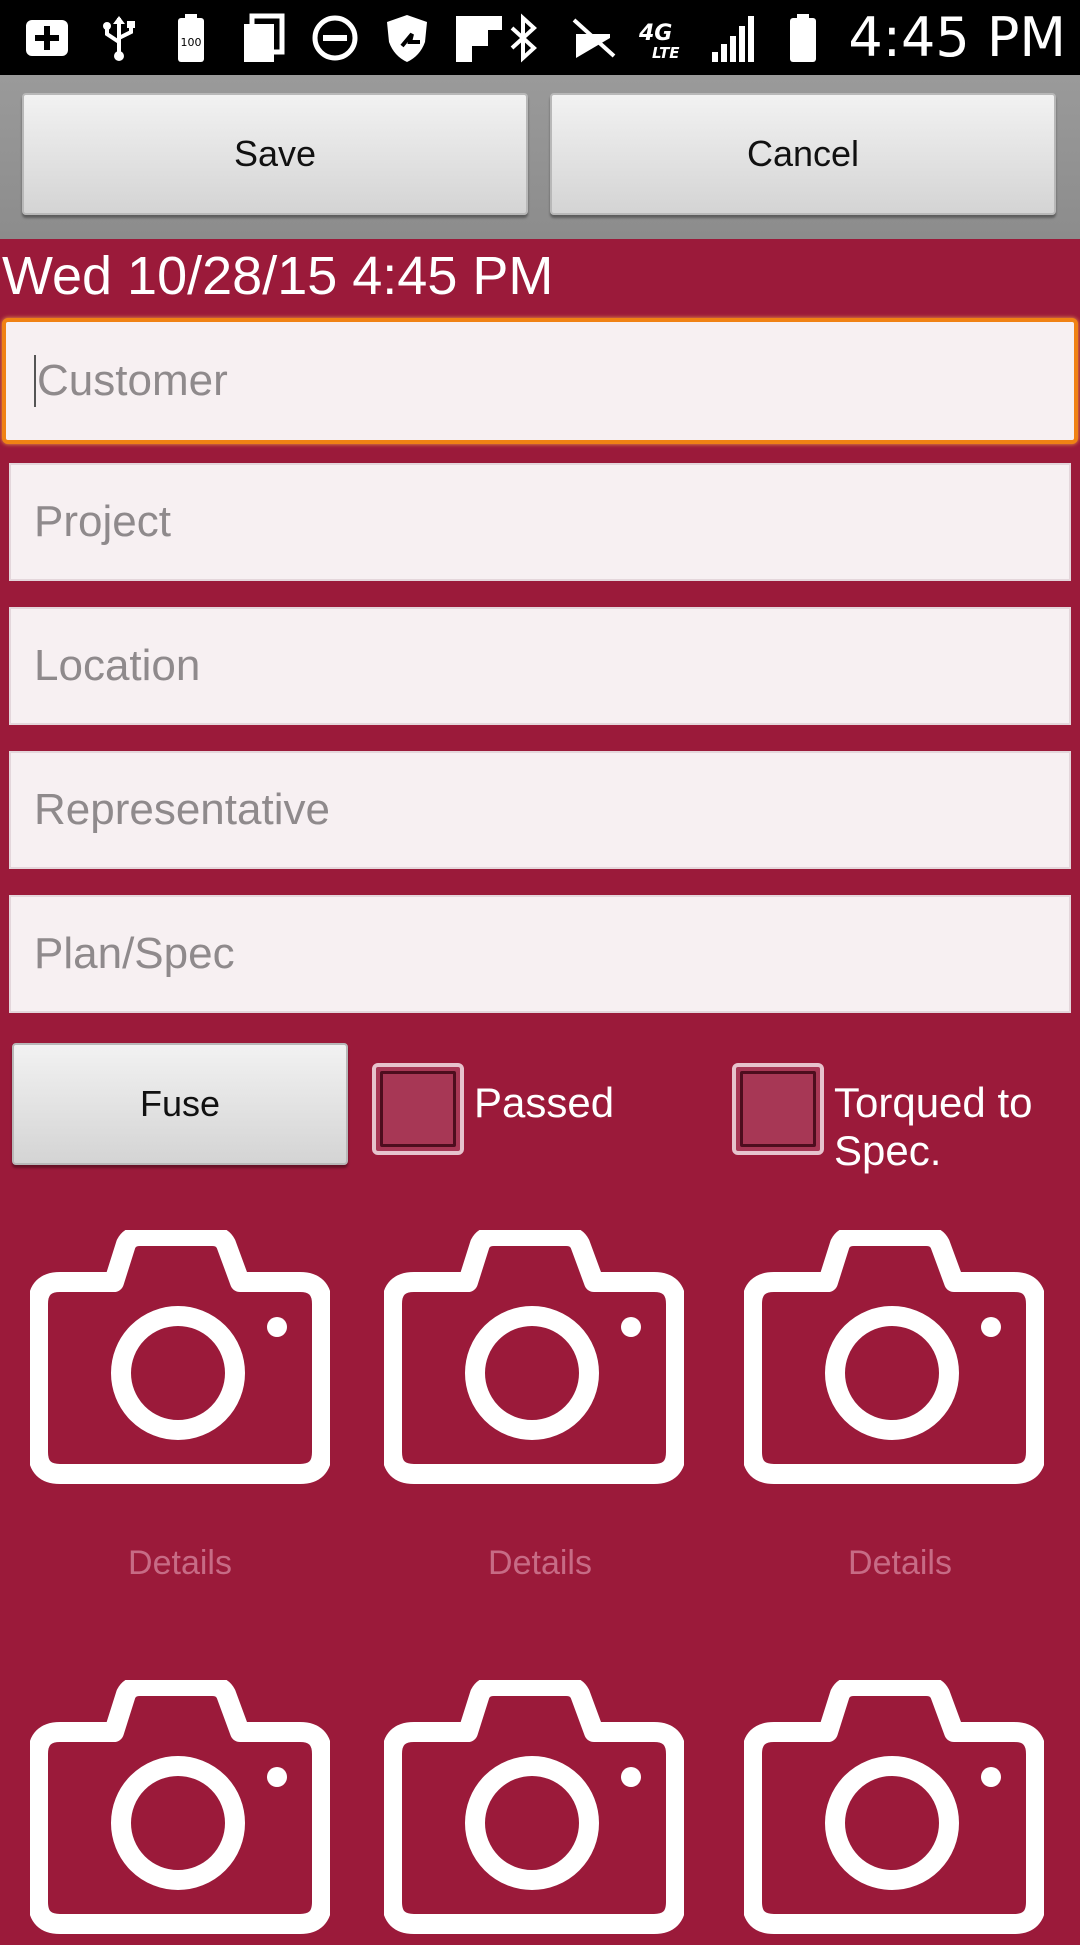  Describe the element at coordinates (117, 665) in the screenshot. I see `location-placeholder: Location` at that location.